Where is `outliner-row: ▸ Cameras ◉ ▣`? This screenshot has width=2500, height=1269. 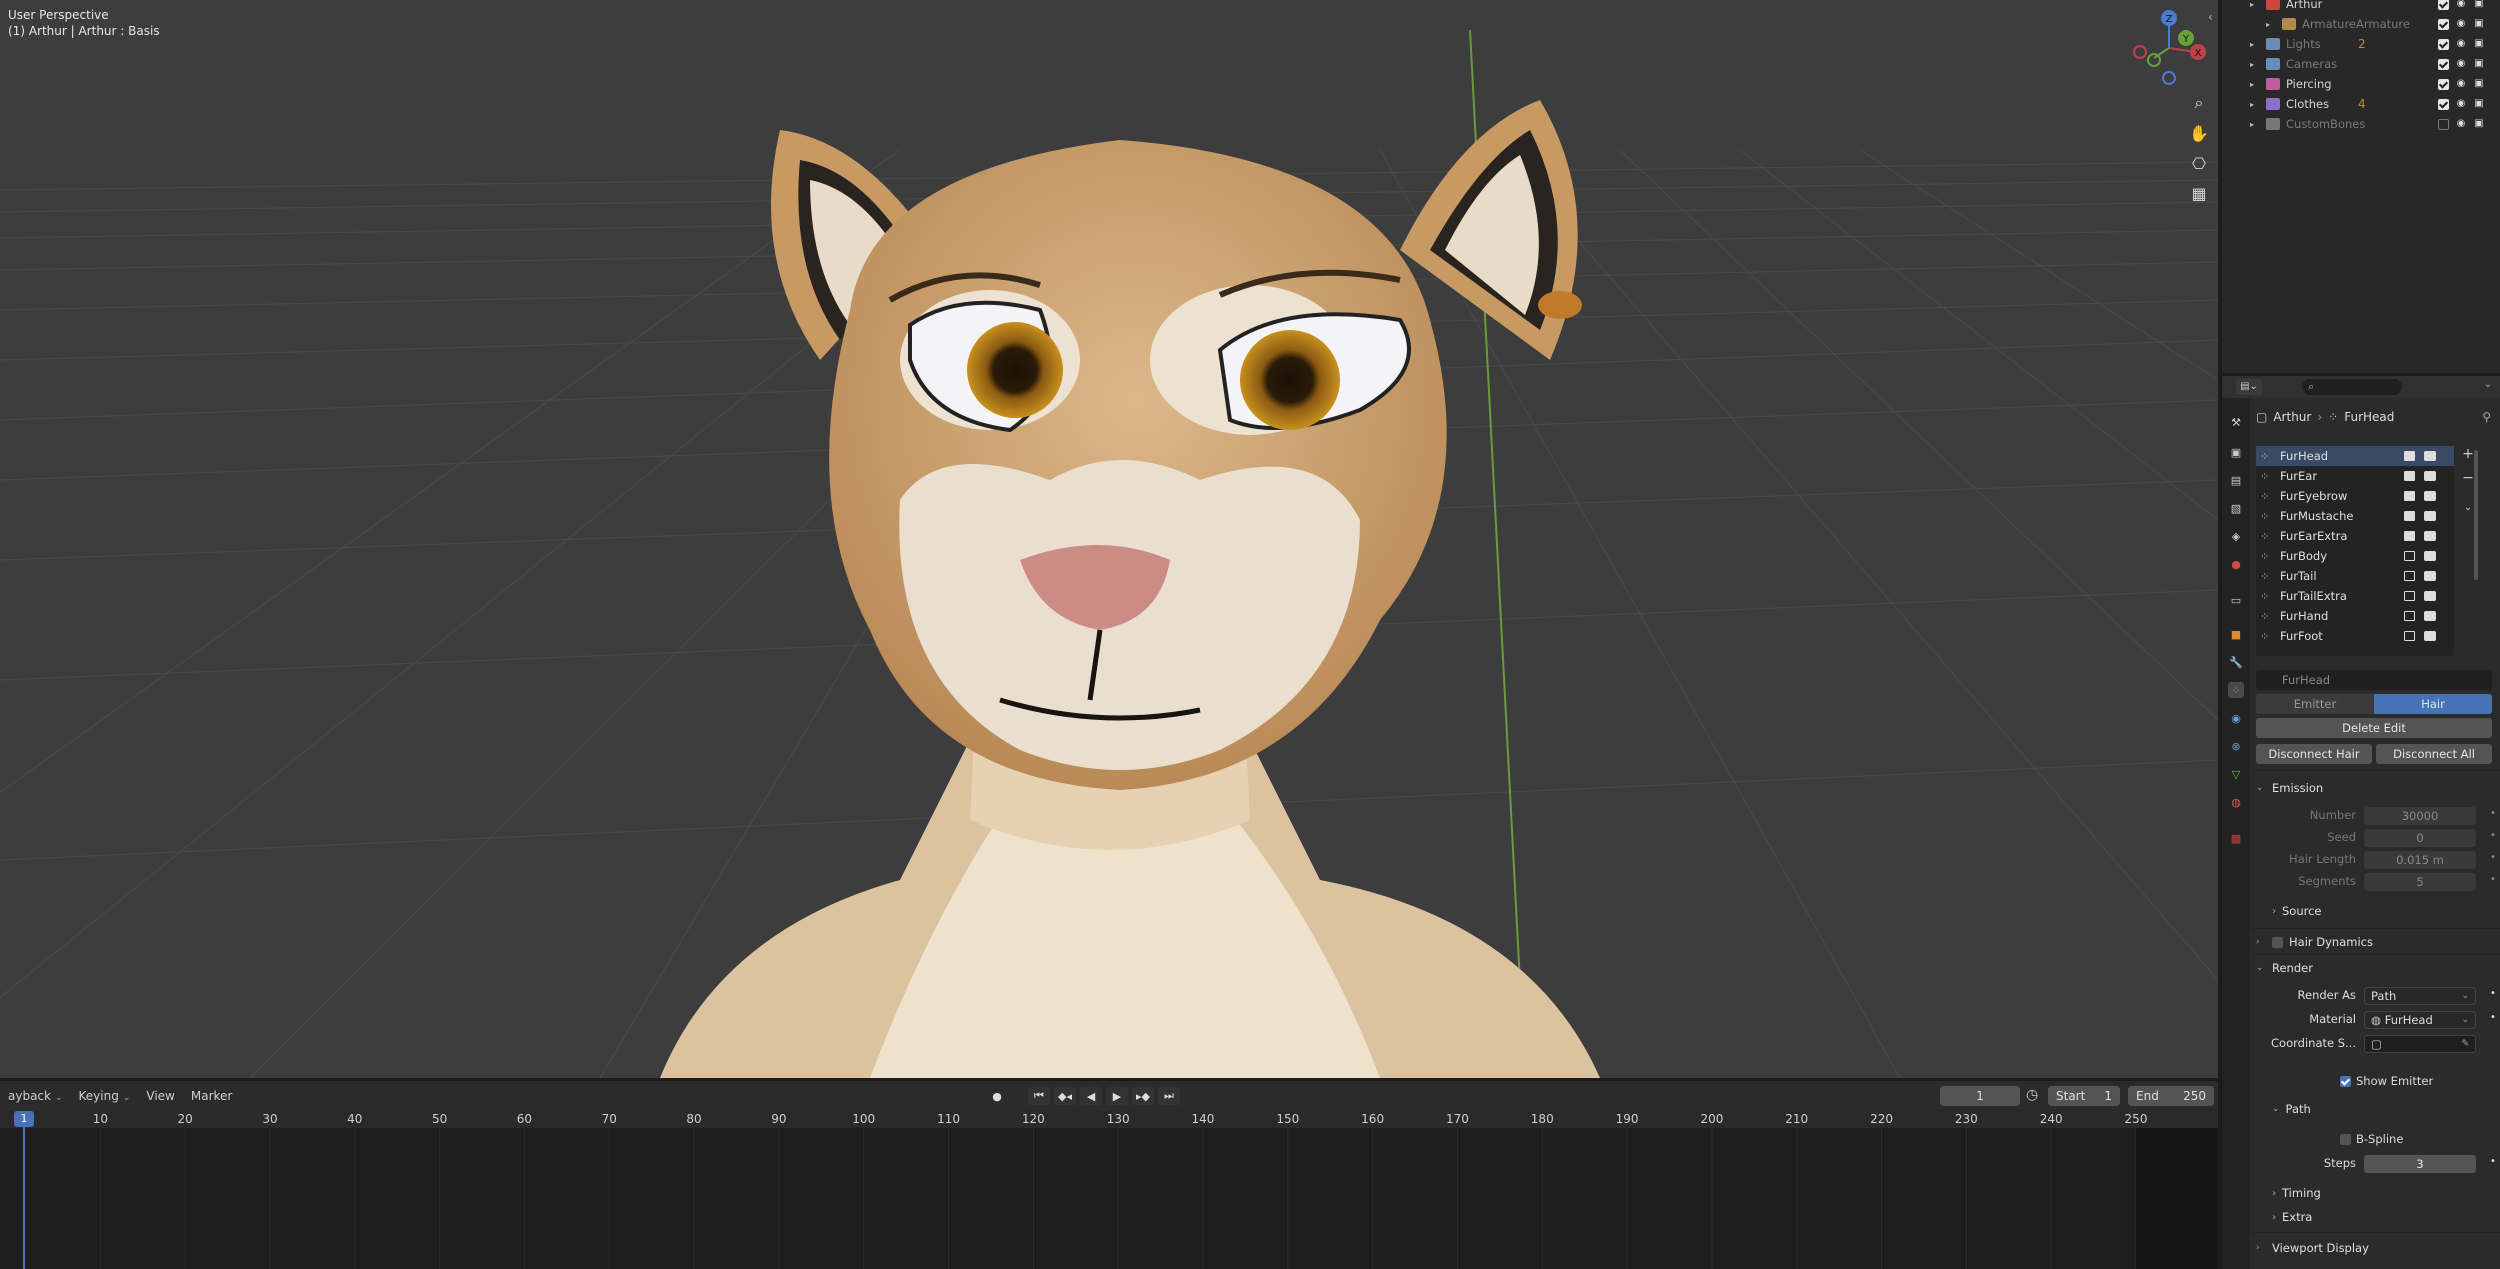
outliner-row: ▸ Cameras ◉ ▣ is located at coordinates (2361, 64).